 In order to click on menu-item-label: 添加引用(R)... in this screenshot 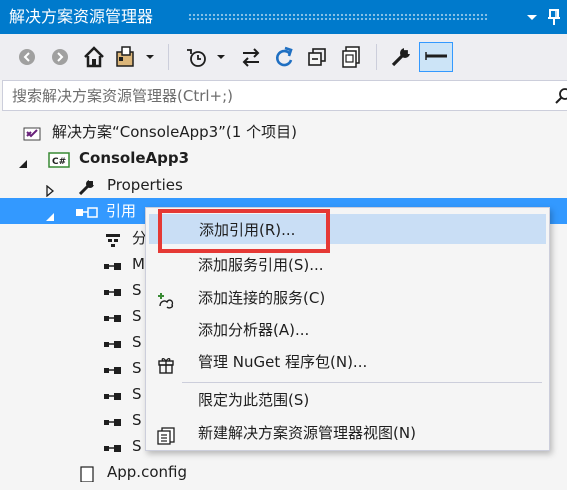, I will do `click(247, 230)`.